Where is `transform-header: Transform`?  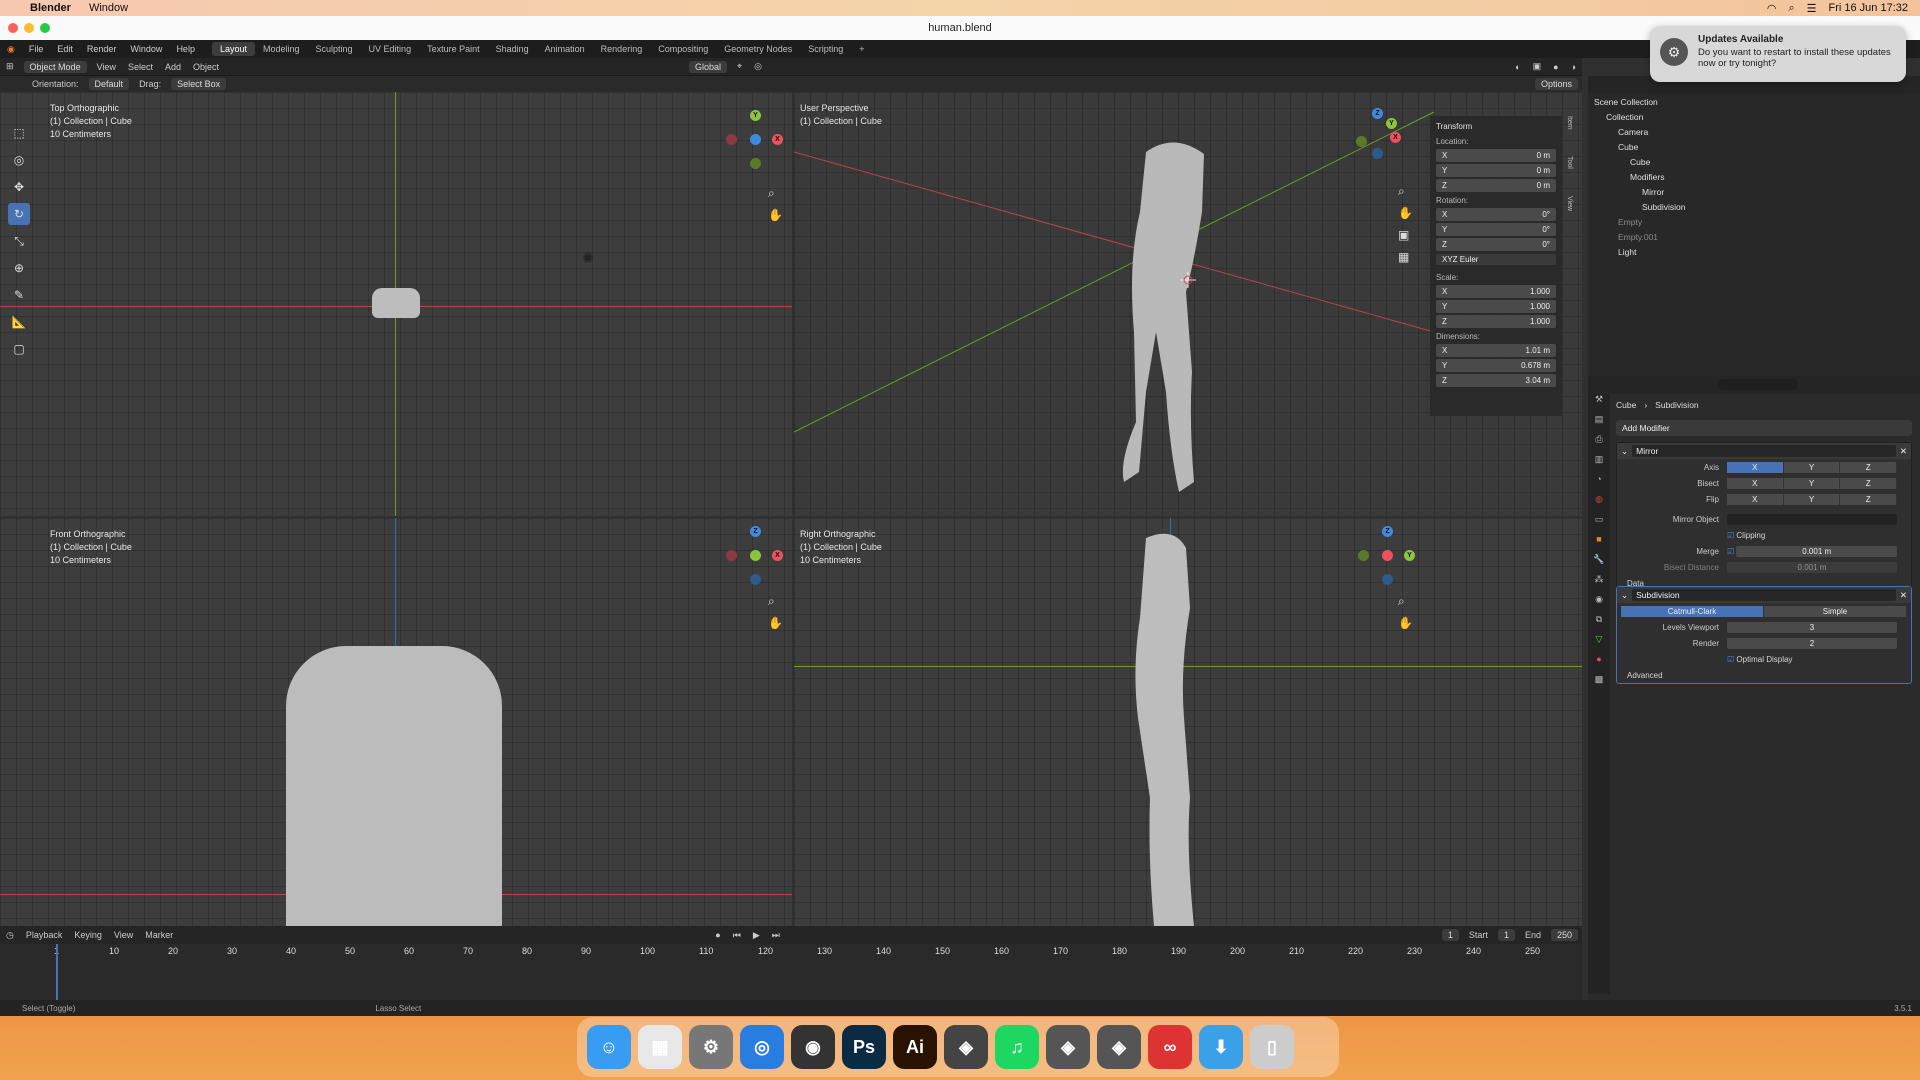
transform-header: Transform is located at coordinates (1496, 126).